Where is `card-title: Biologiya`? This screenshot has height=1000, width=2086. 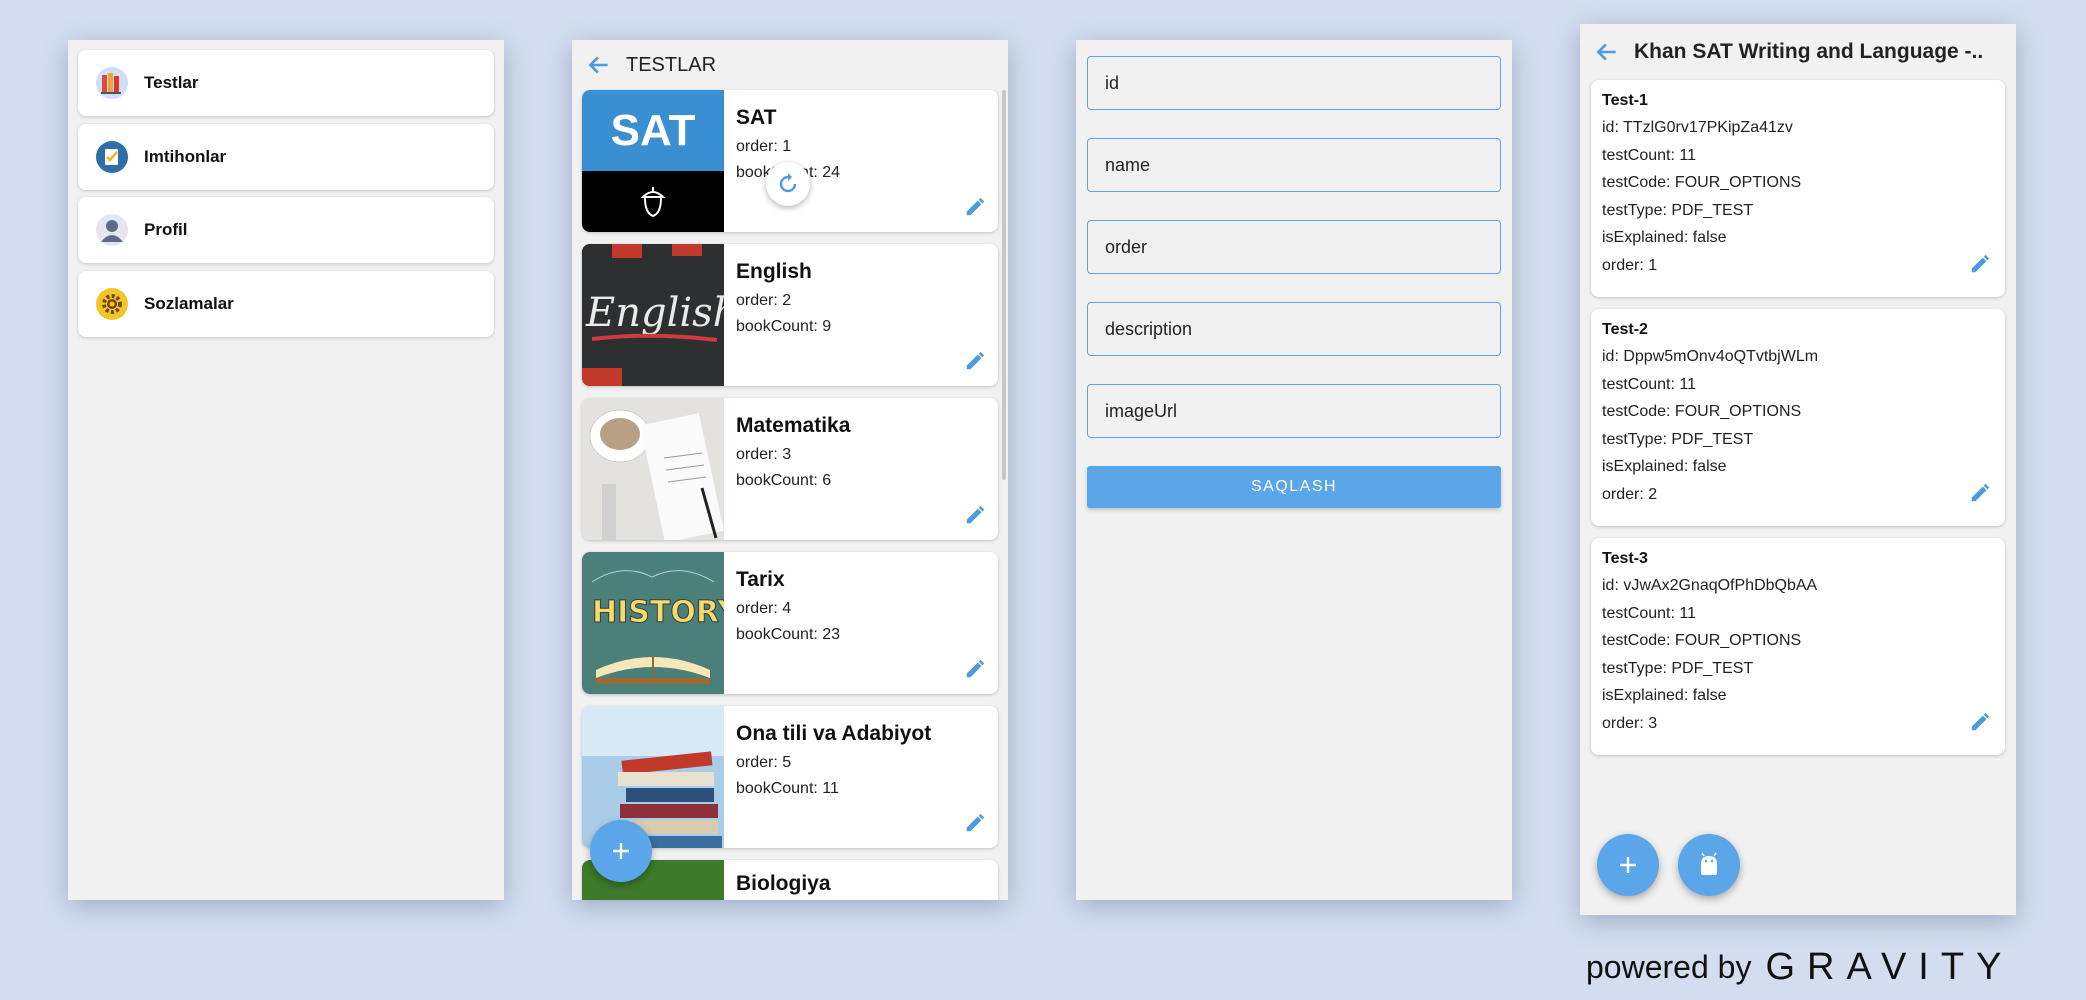
card-title: Biologiya is located at coordinates (783, 883).